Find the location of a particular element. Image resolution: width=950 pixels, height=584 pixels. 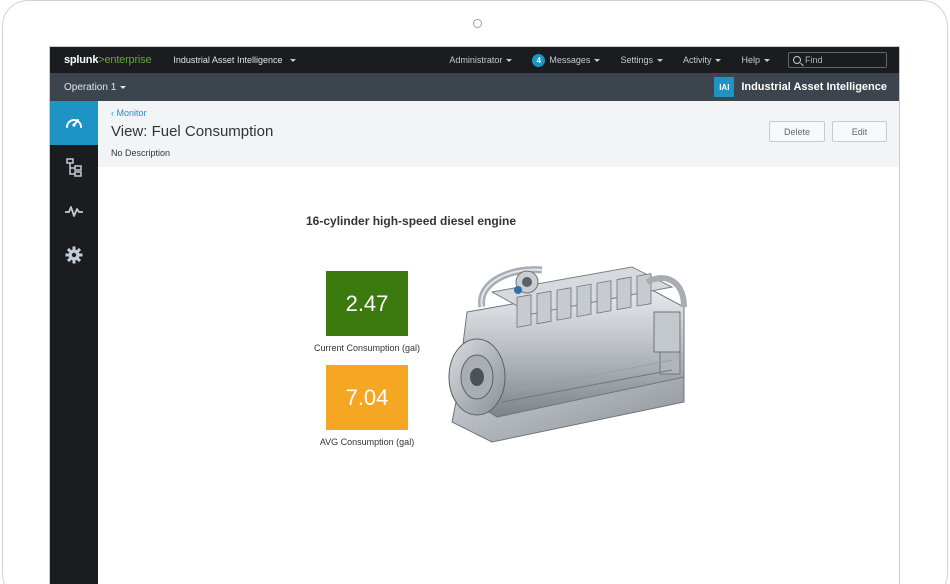

breadcrumb-monitor: ‹ Monitor is located at coordinates (129, 113).